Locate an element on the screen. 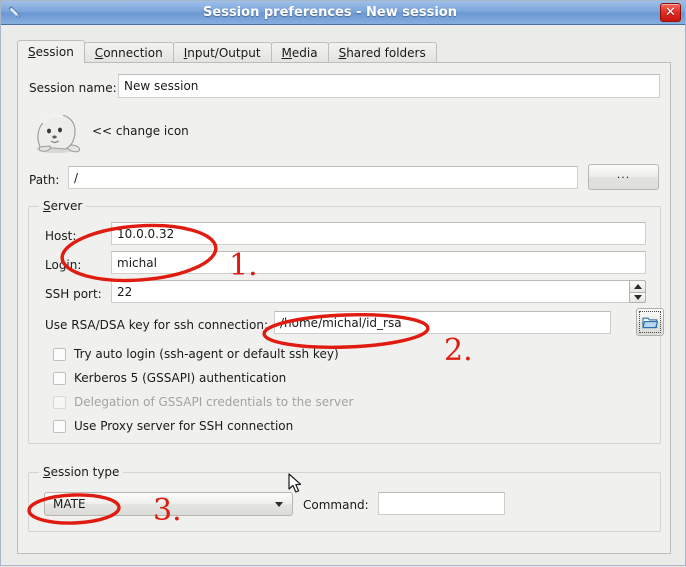 This screenshot has width=686, height=567. chevron-up-icon is located at coordinates (637, 286).